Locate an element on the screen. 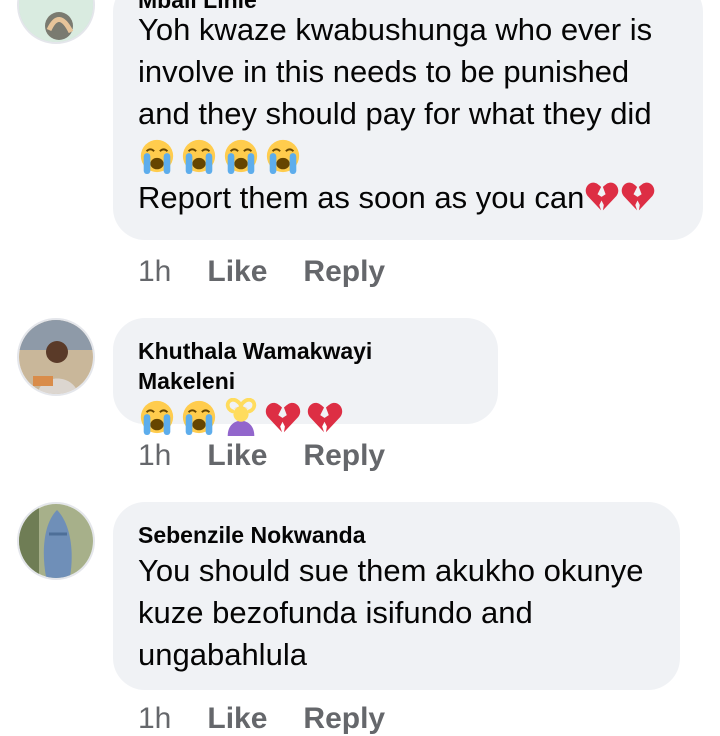 This screenshot has width=720, height=736. comment-text-line: involve in this needs to be punished is located at coordinates (384, 71).